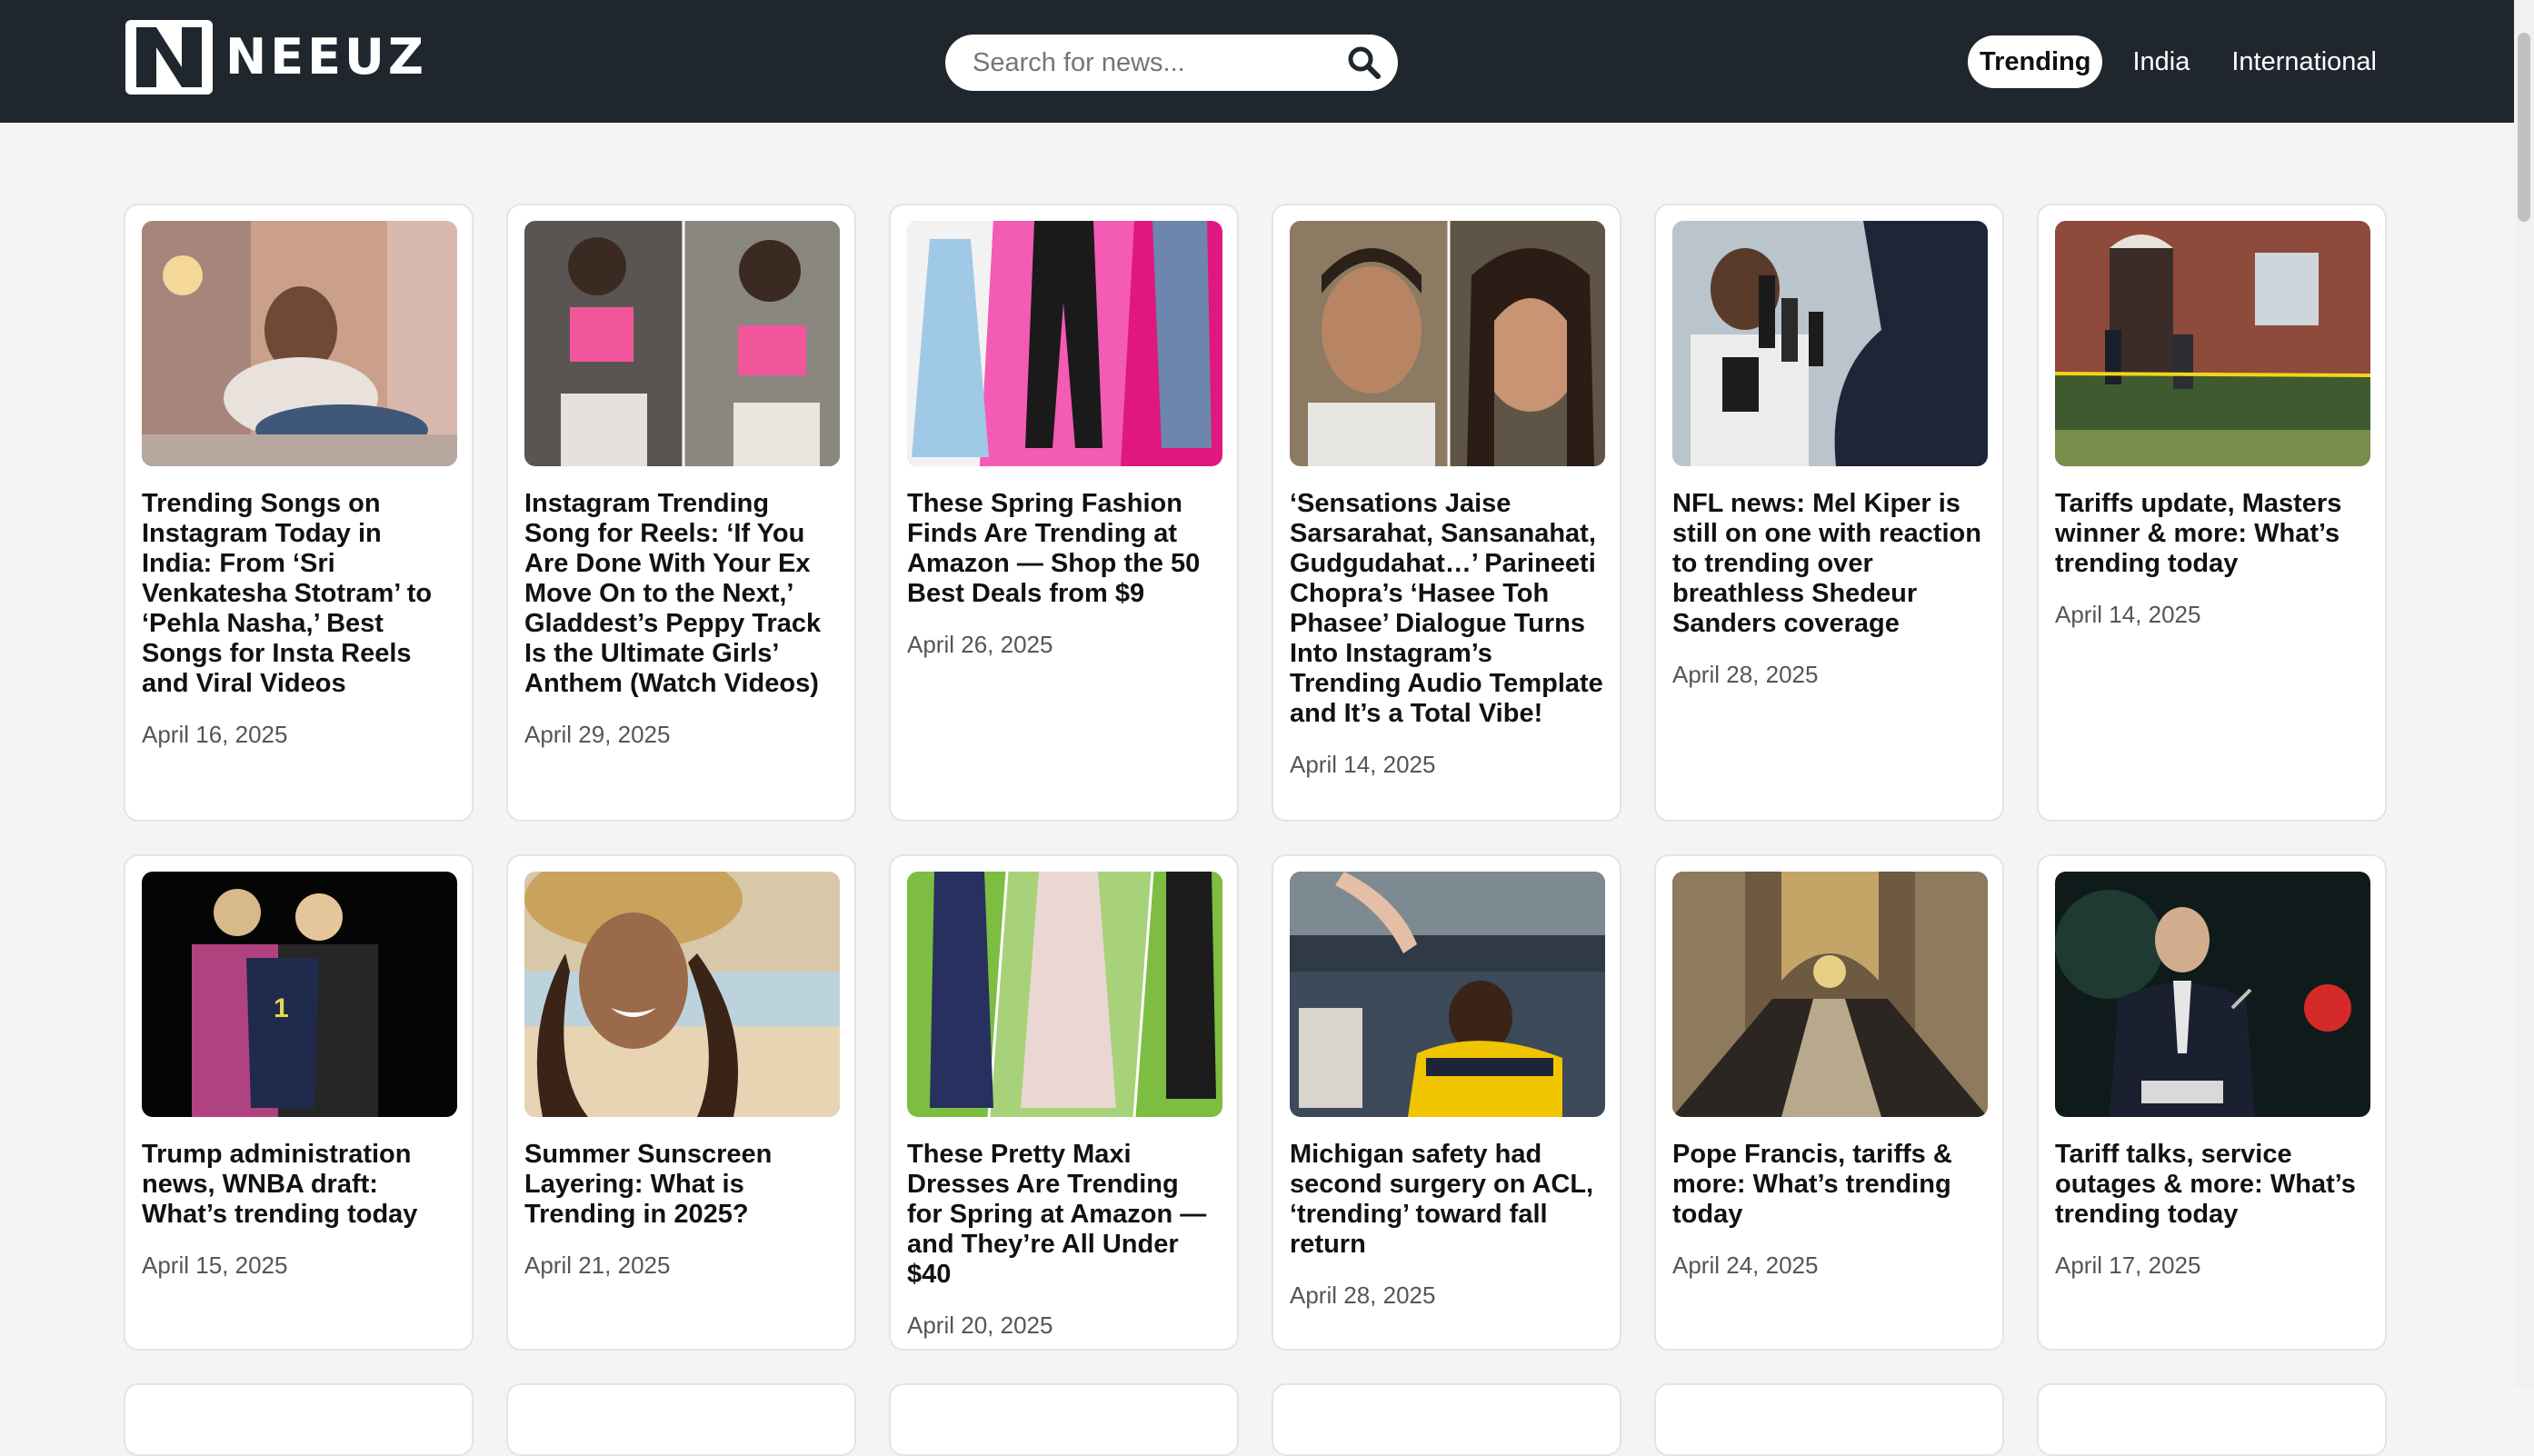 The image size is (2534, 1456). I want to click on search-input, so click(1152, 63).